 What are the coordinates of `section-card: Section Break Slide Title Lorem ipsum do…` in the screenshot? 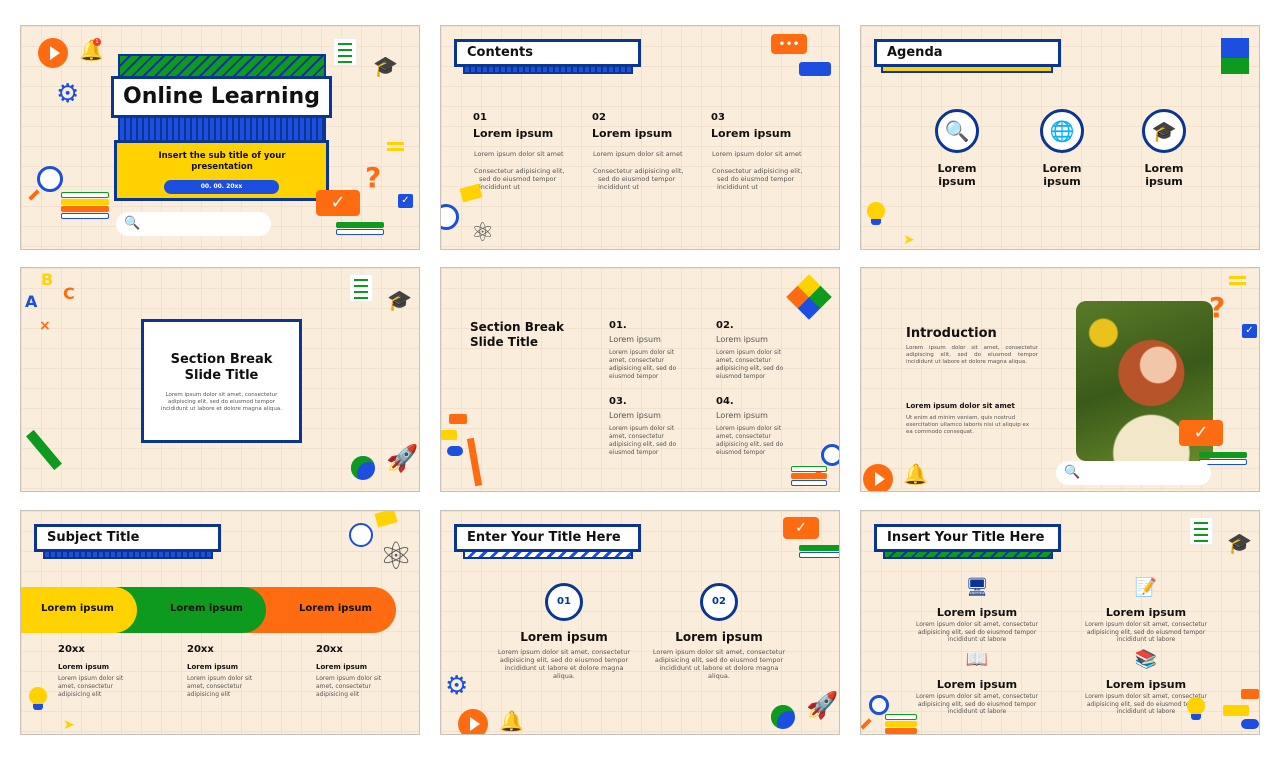 It's located at (221, 381).